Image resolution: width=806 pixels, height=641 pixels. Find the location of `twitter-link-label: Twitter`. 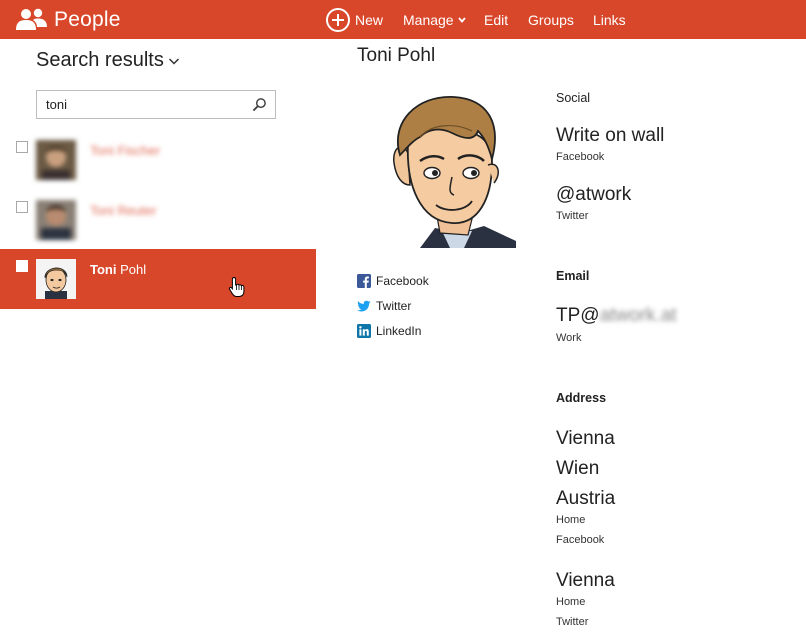

twitter-link-label: Twitter is located at coordinates (394, 305).